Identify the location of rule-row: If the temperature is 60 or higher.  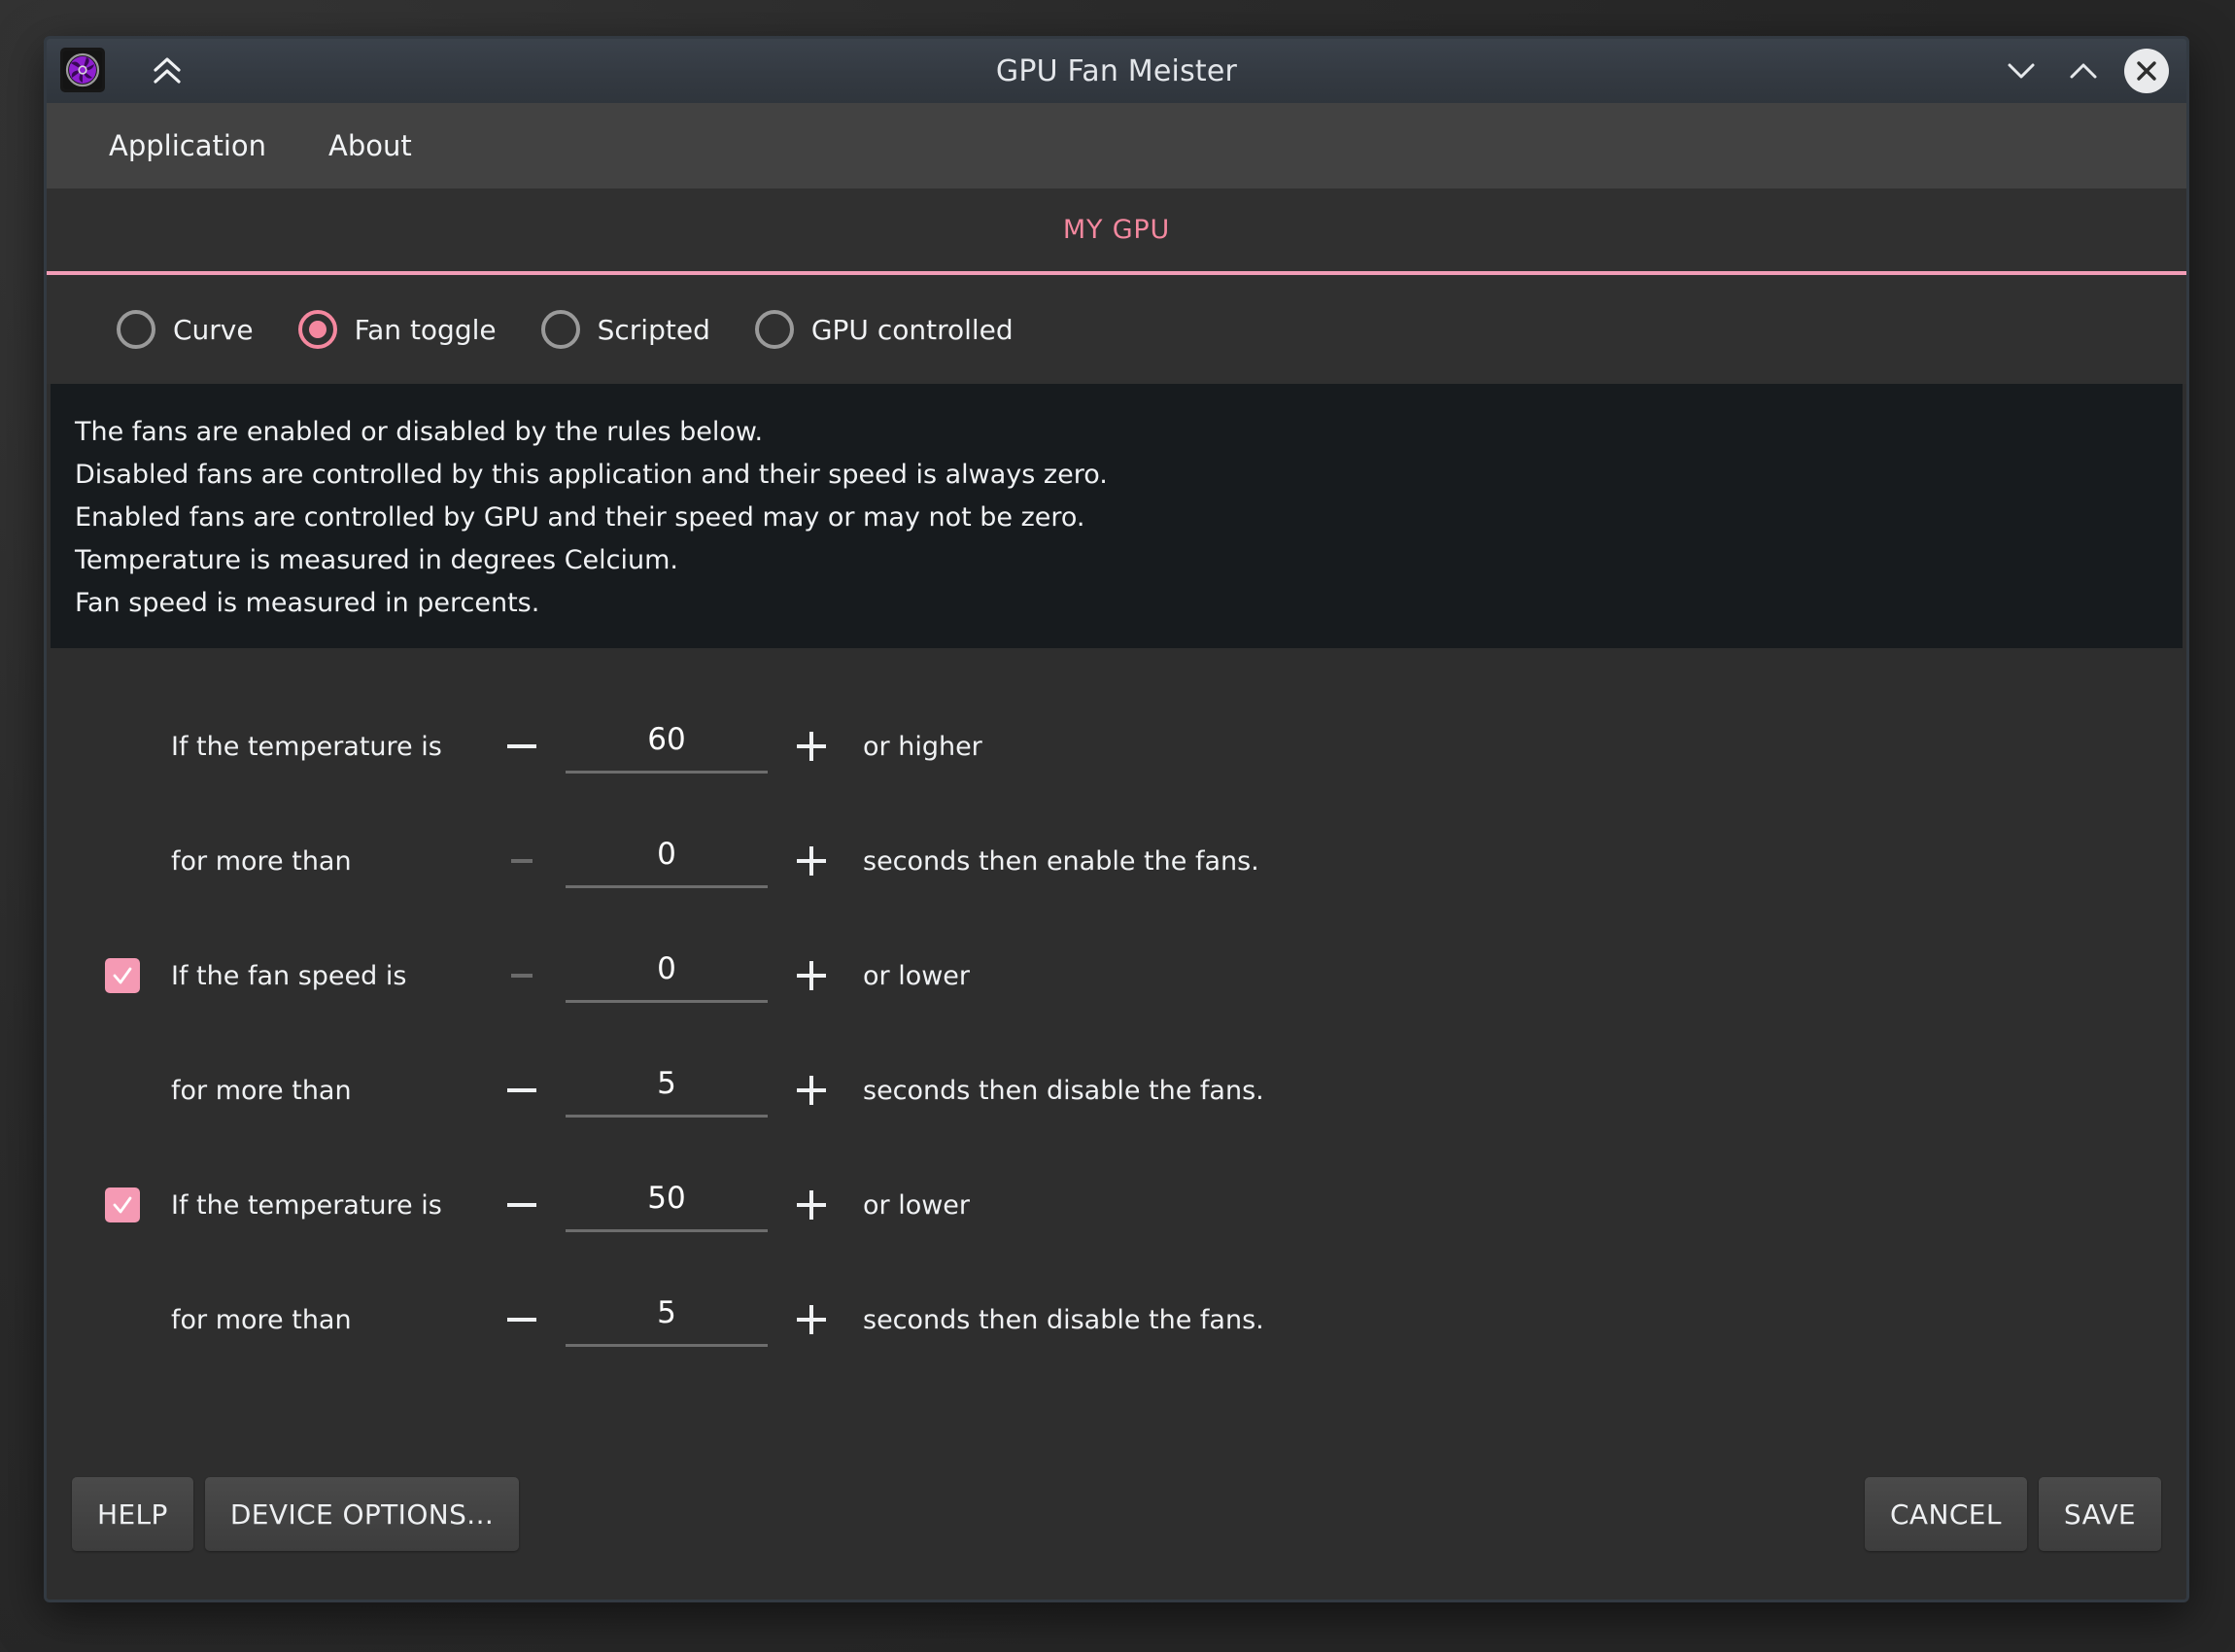
(1117, 747).